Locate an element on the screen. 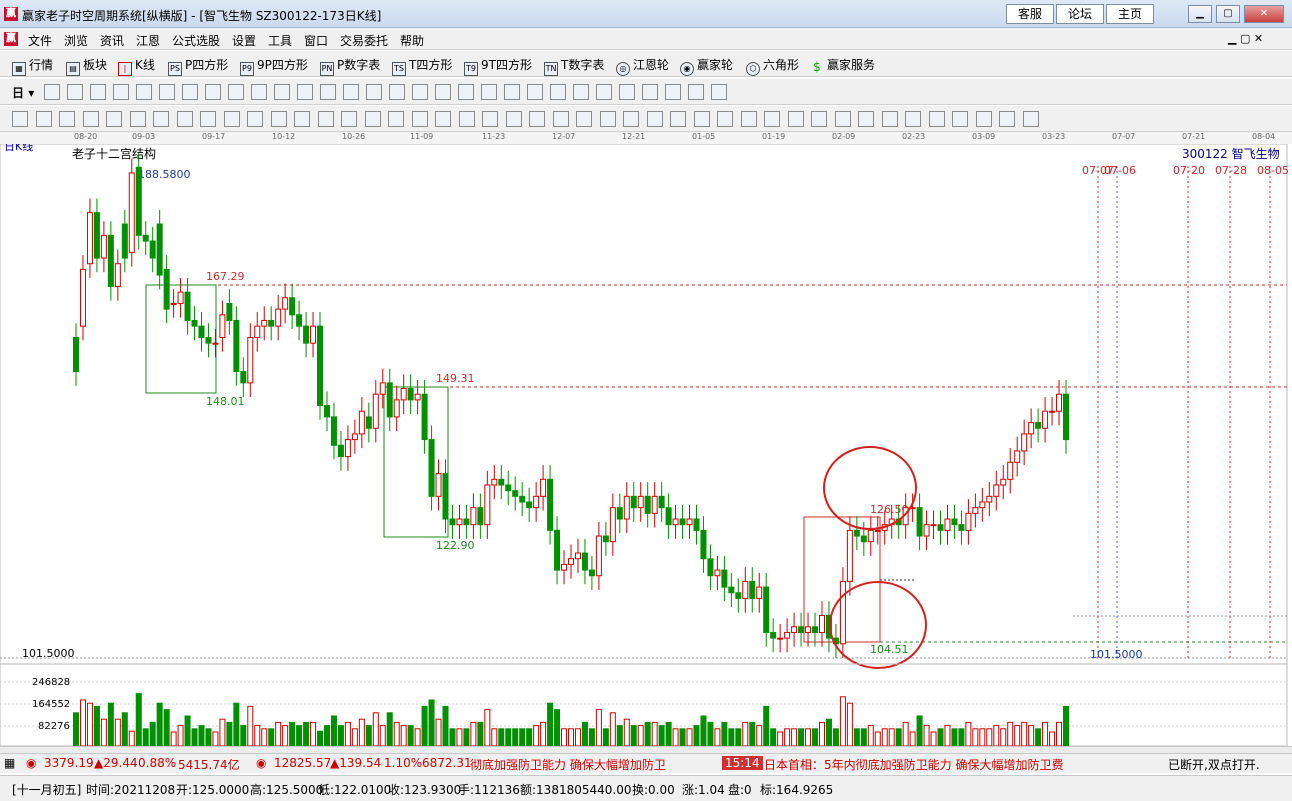 The height and width of the screenshot is (801, 1292). homepage-button: 主页 is located at coordinates (1130, 14).